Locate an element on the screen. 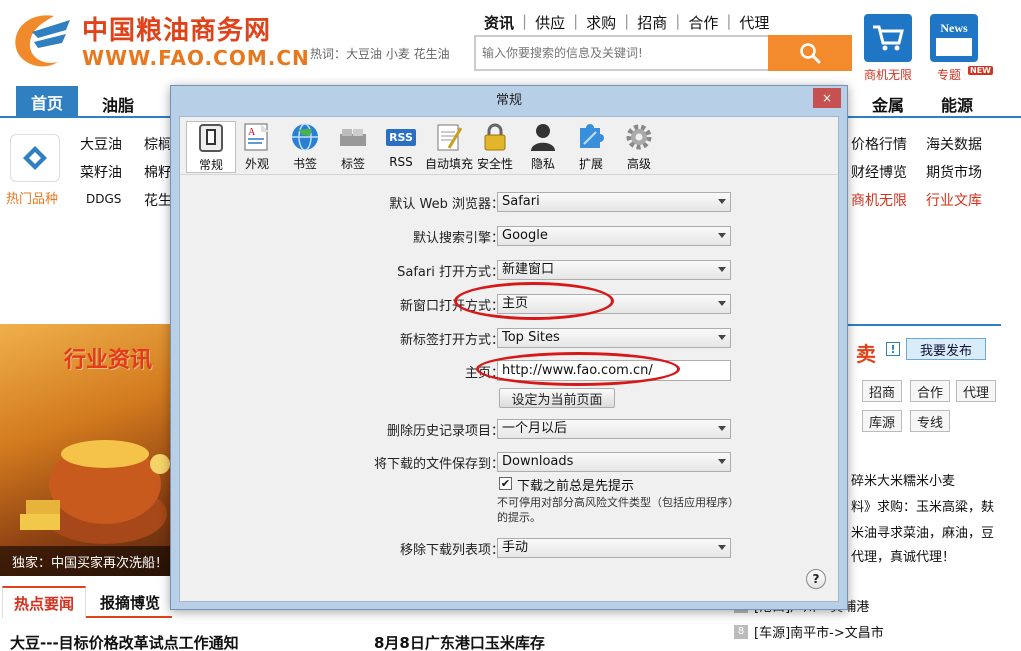 Image resolution: width=1021 pixels, height=651 pixels. search-box is located at coordinates (621, 53).